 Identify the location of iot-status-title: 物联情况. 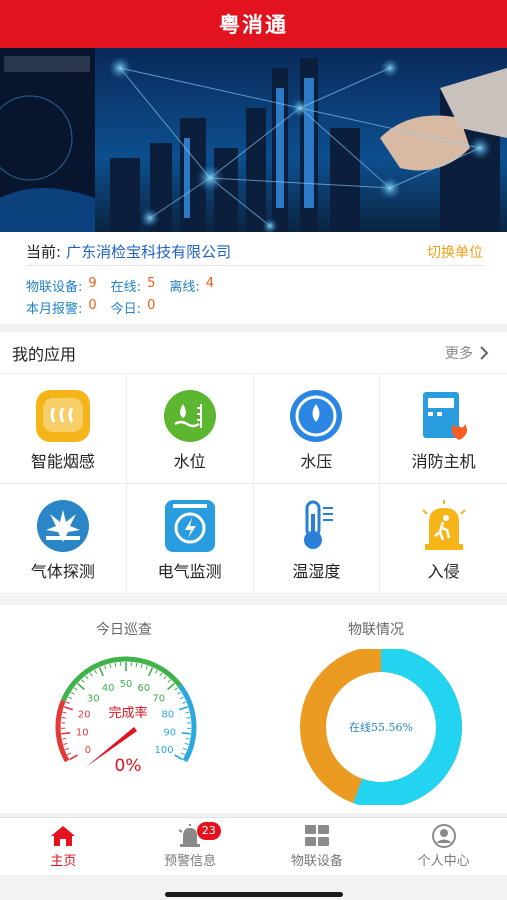
(376, 630).